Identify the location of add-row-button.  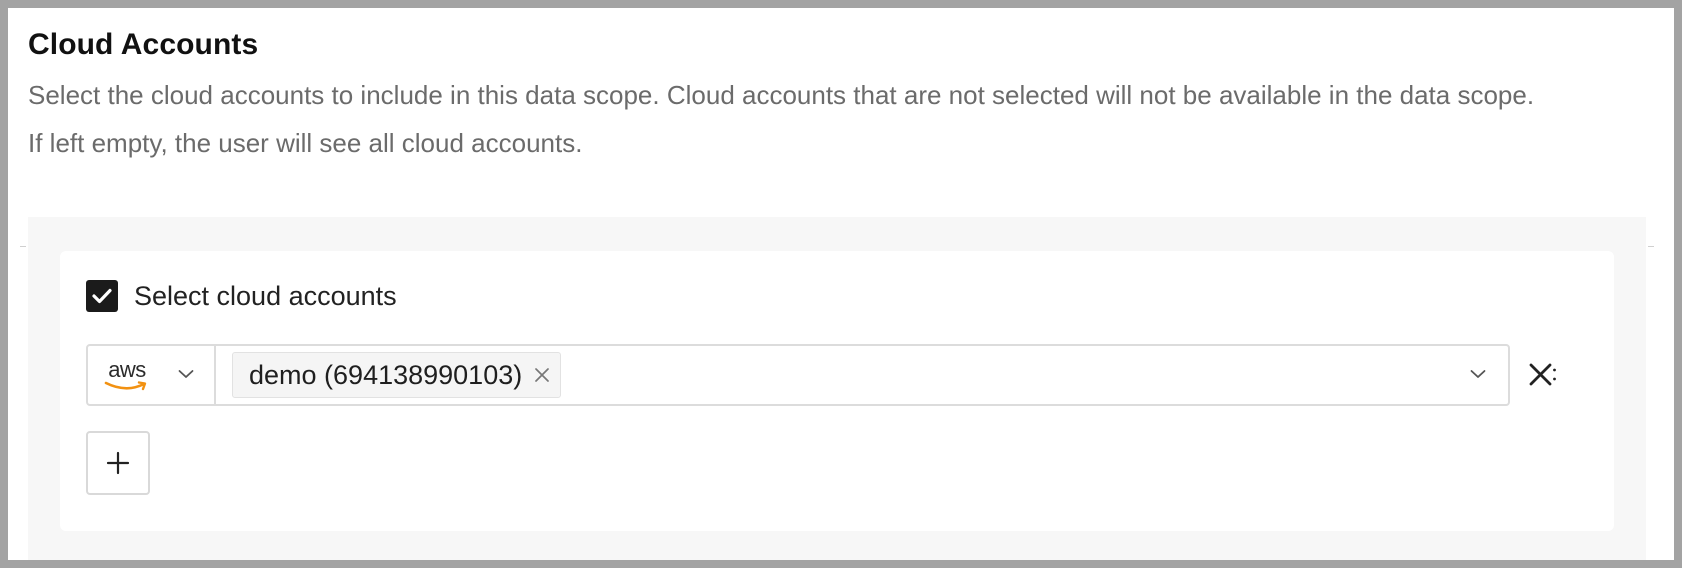
(118, 463).